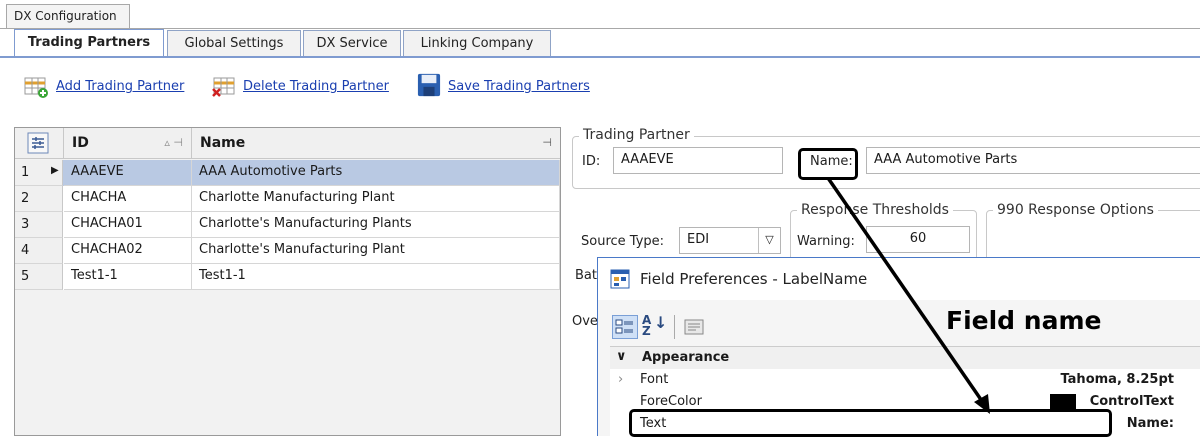  I want to click on annotation-arrow, so click(908, 295).